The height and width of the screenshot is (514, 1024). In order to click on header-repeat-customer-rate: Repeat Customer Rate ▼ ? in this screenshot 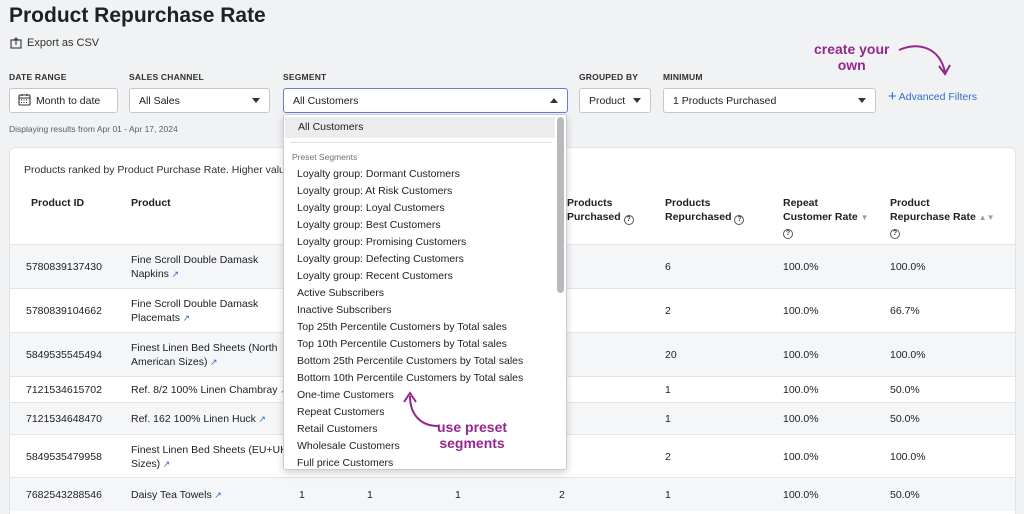, I will do `click(826, 217)`.